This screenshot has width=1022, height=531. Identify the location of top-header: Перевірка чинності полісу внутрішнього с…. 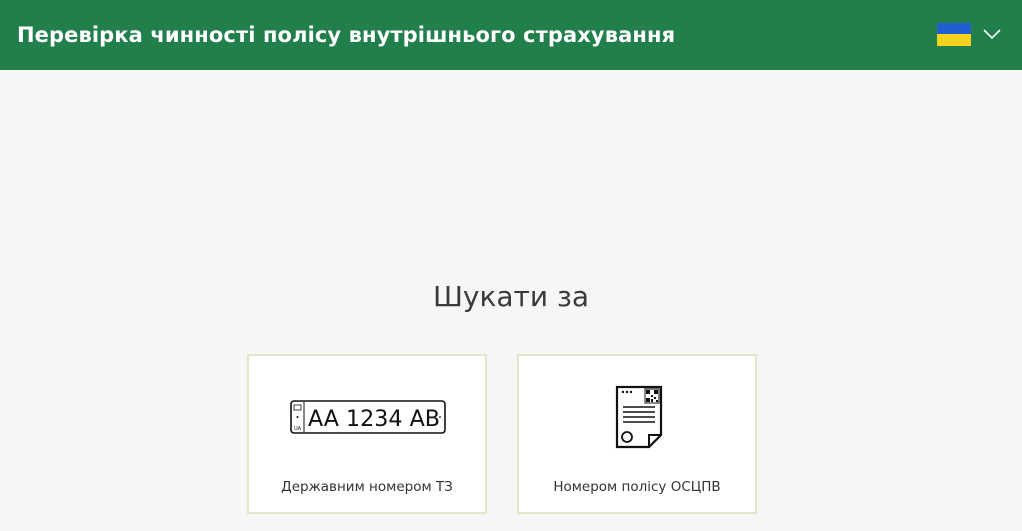
(511, 35).